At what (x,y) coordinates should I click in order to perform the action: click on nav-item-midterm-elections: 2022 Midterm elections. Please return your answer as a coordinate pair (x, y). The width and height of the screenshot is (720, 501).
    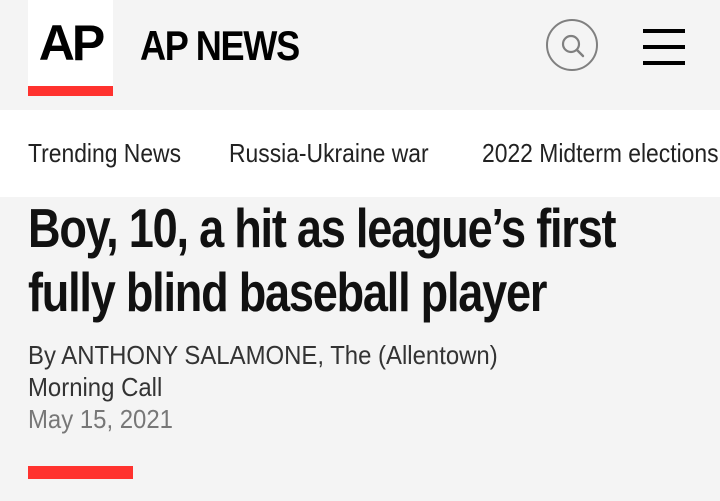
    Looking at the image, I should click on (600, 153).